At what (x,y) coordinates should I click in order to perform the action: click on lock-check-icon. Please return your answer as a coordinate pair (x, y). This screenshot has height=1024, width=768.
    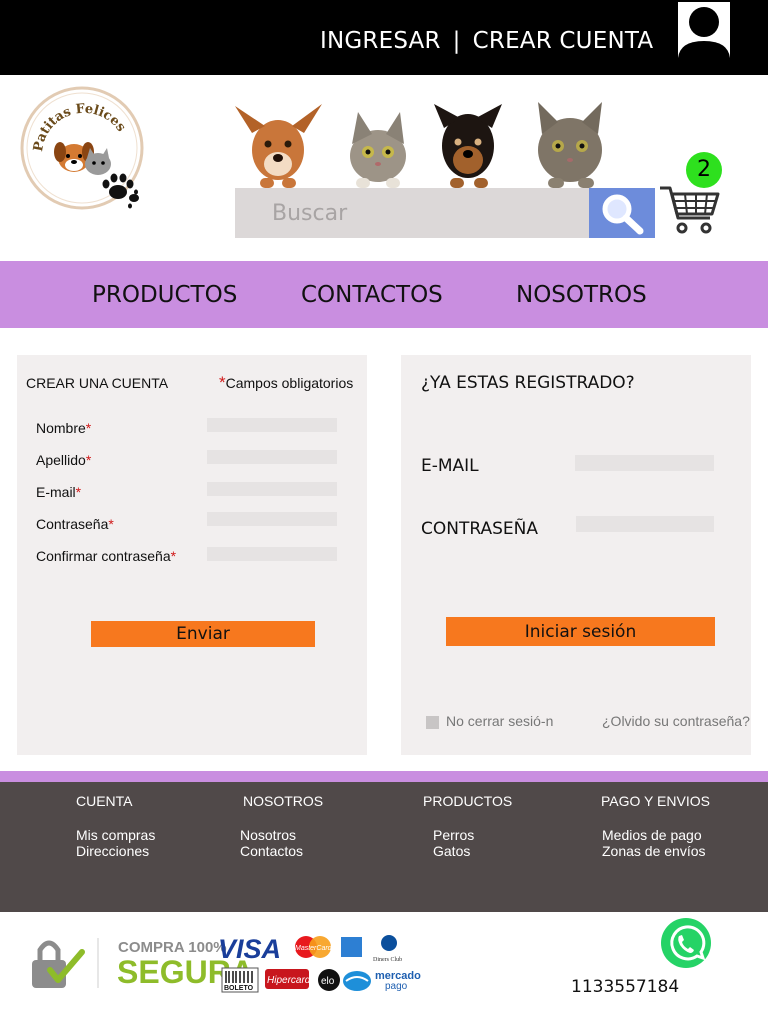
    Looking at the image, I should click on (58, 964).